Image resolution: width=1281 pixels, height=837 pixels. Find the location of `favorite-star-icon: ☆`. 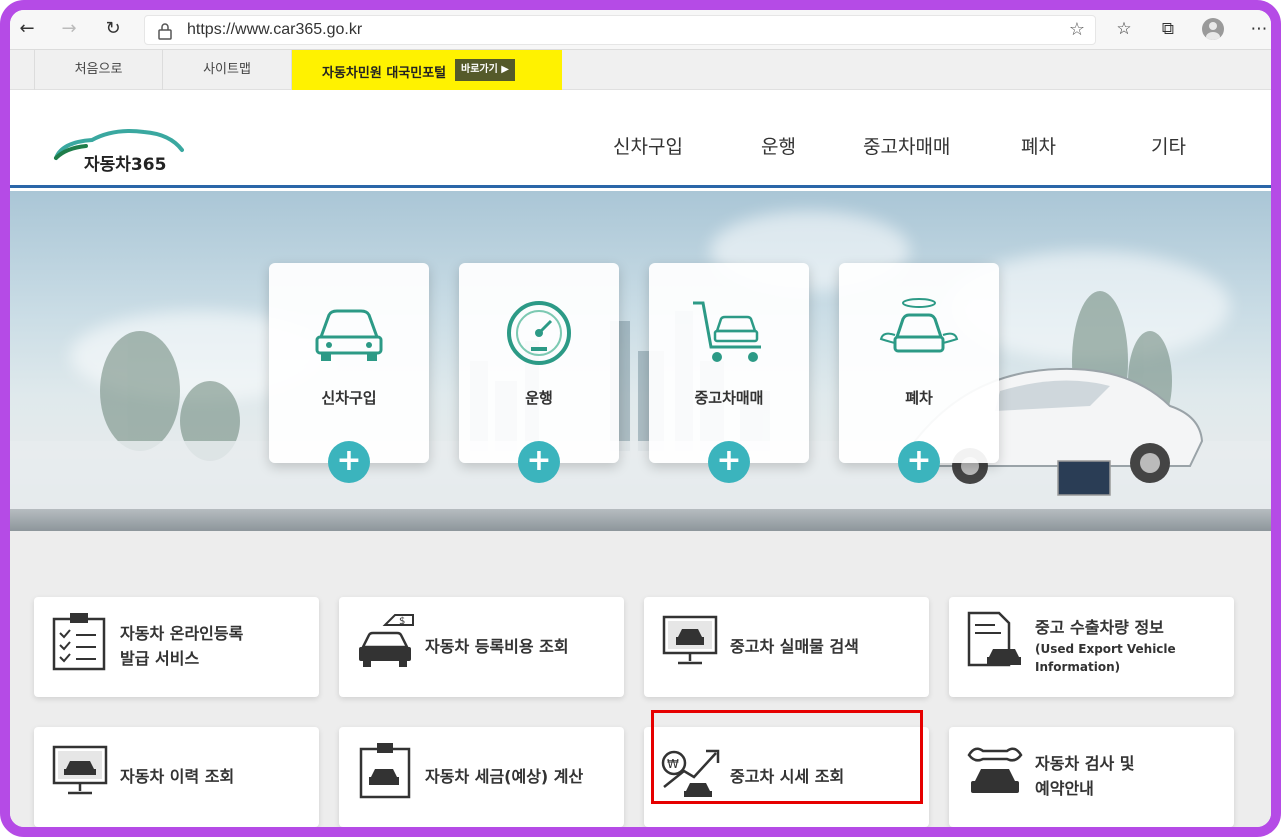

favorite-star-icon: ☆ is located at coordinates (1077, 29).